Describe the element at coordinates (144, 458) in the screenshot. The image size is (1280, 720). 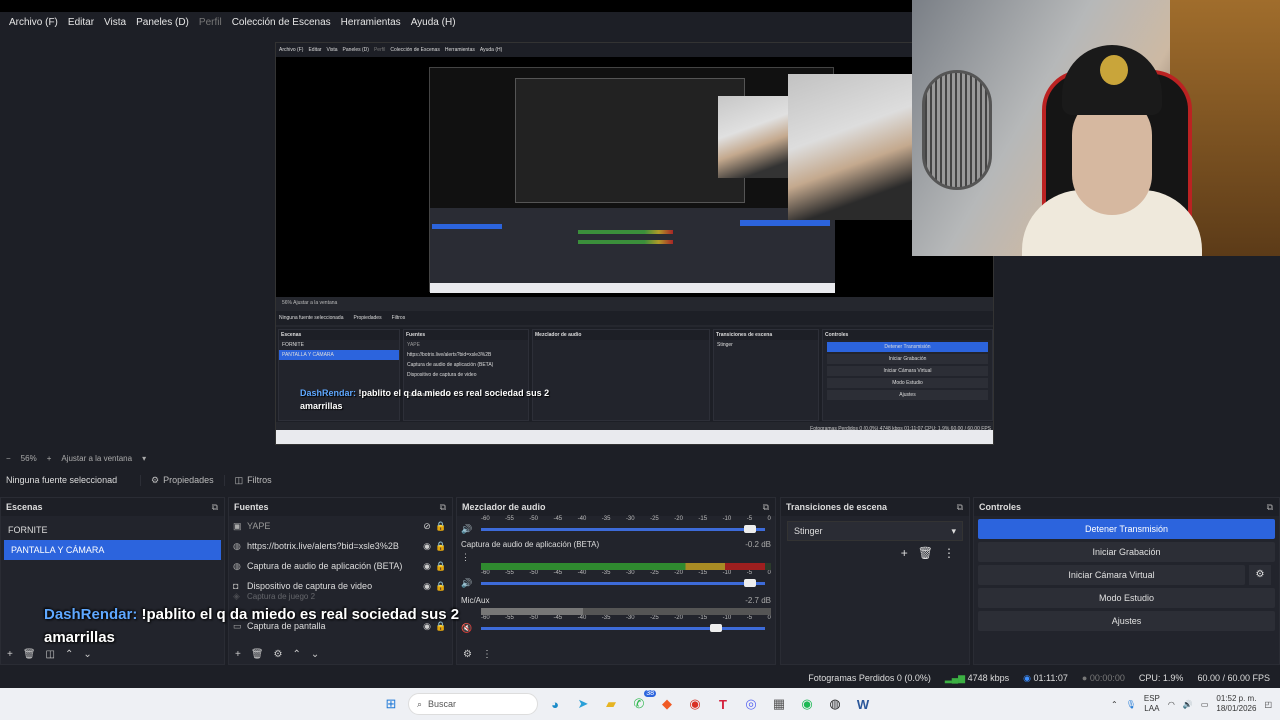
I see `chevron-down-icon: ▾` at that location.